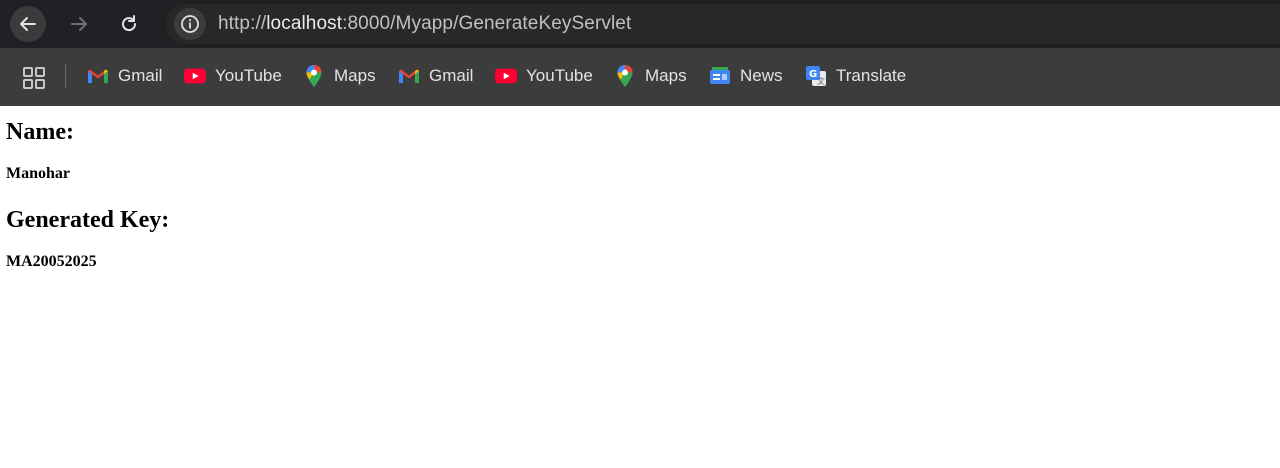  I want to click on bookmark-maps: Maps, so click(339, 76).